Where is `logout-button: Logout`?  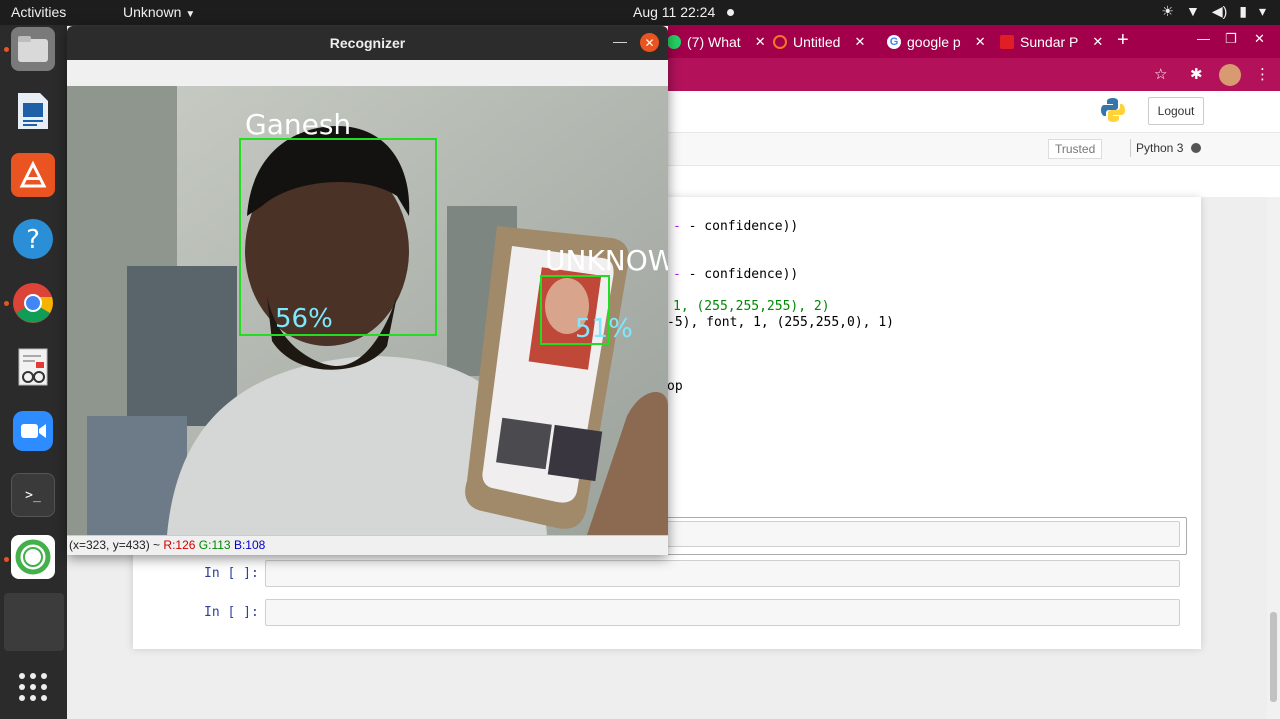
logout-button: Logout is located at coordinates (1176, 111).